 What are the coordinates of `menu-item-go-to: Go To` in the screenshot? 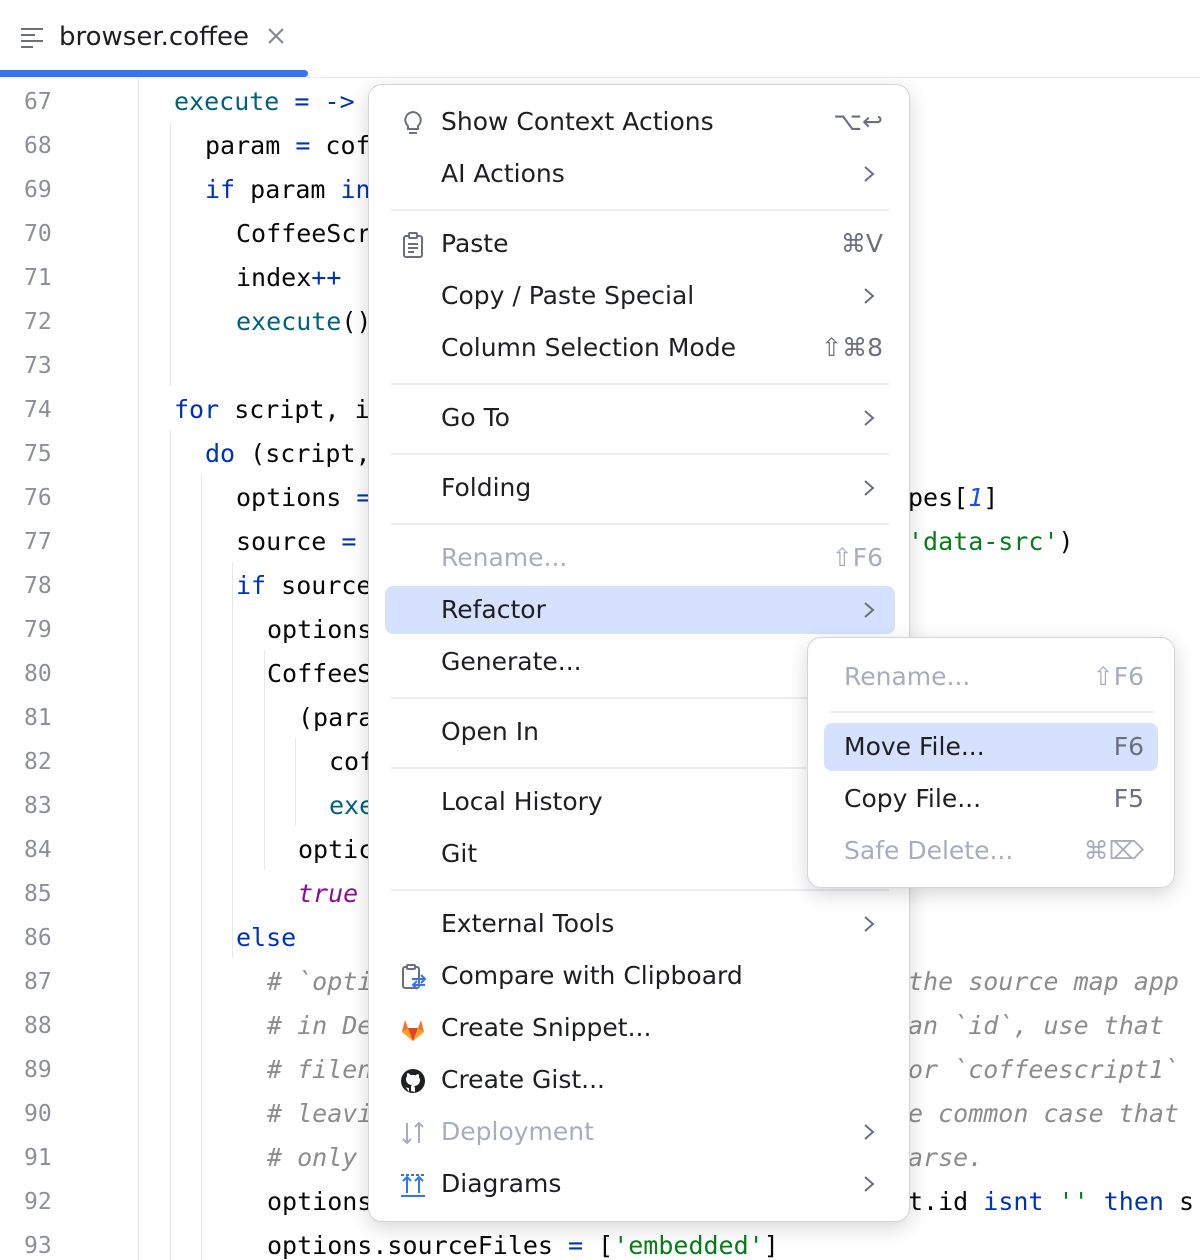 It's located at (640, 418).